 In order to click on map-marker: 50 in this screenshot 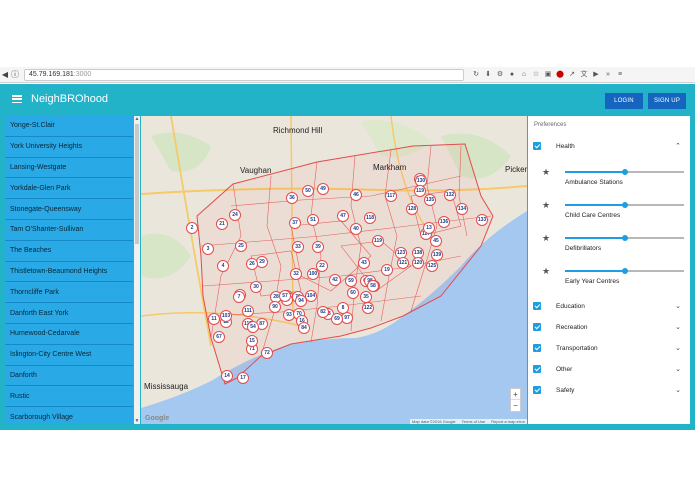, I will do `click(308, 191)`.